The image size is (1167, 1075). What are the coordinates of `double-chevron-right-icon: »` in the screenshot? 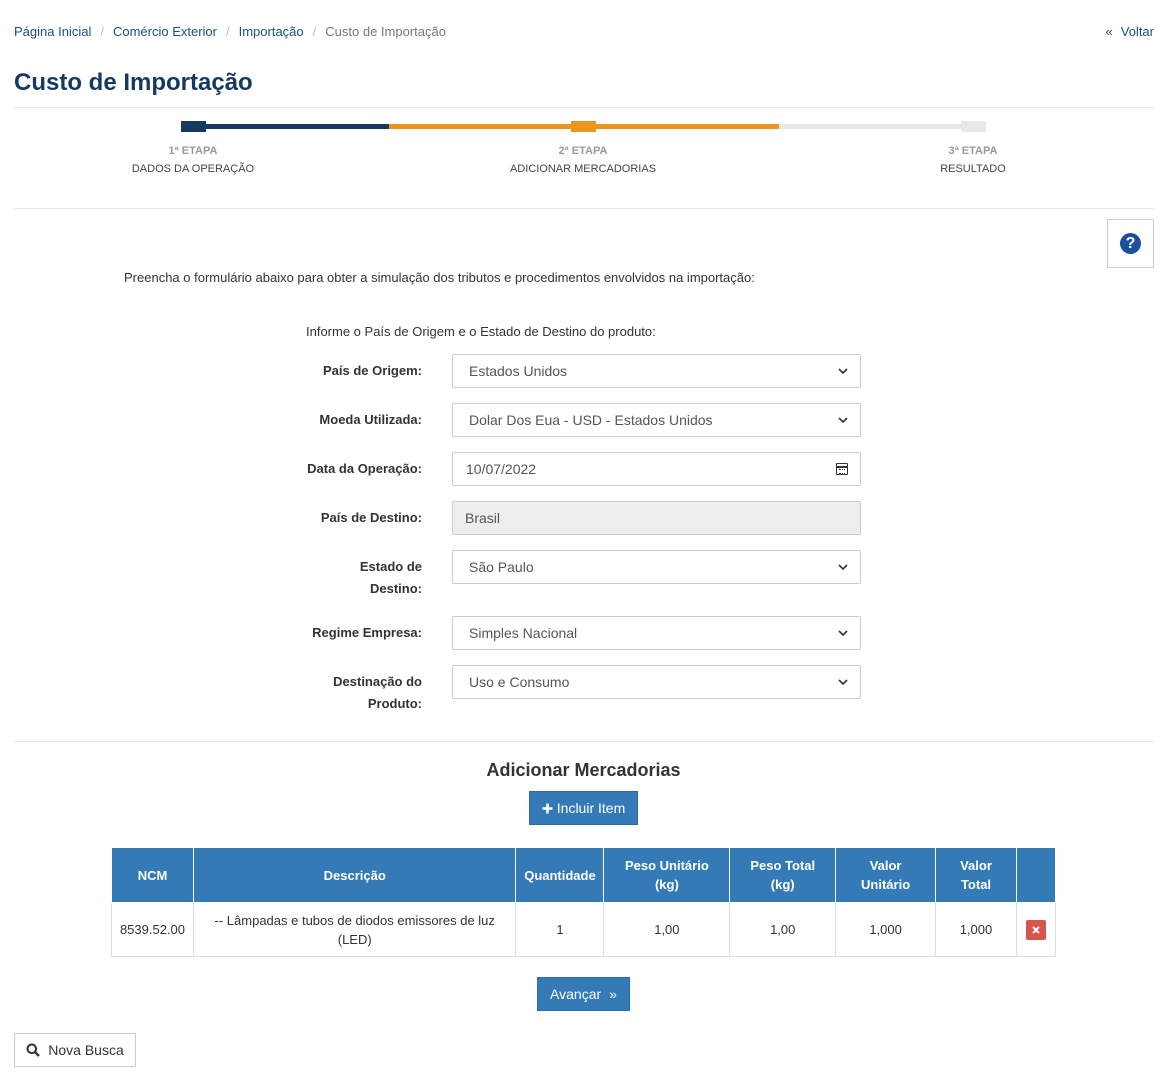 It's located at (613, 994).